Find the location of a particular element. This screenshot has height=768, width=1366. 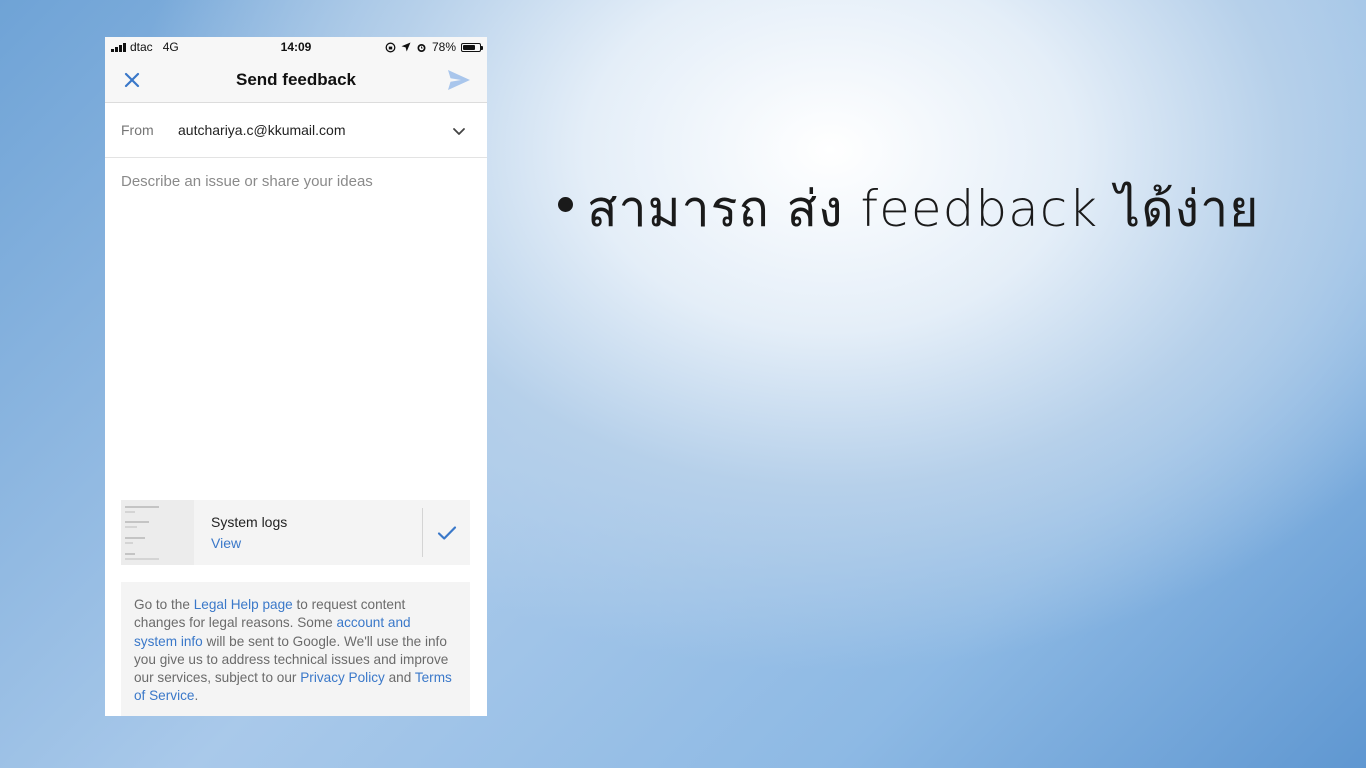

legal-text: Go to the is located at coordinates (164, 604).